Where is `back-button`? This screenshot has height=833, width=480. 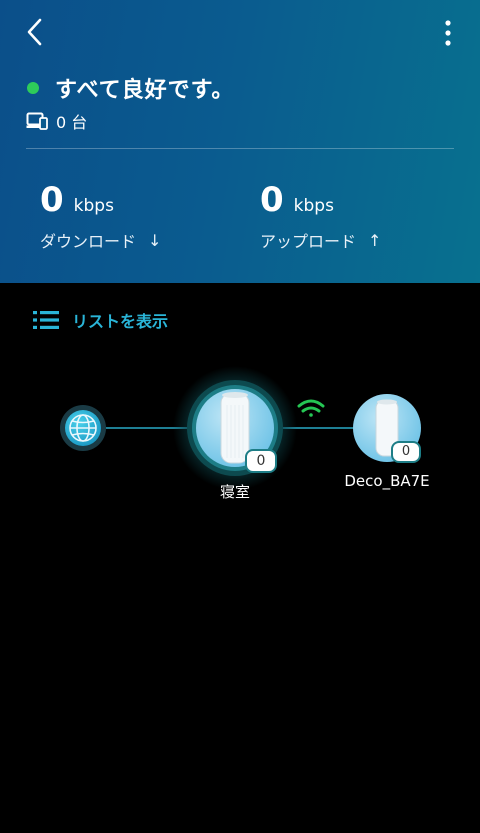 back-button is located at coordinates (36, 32).